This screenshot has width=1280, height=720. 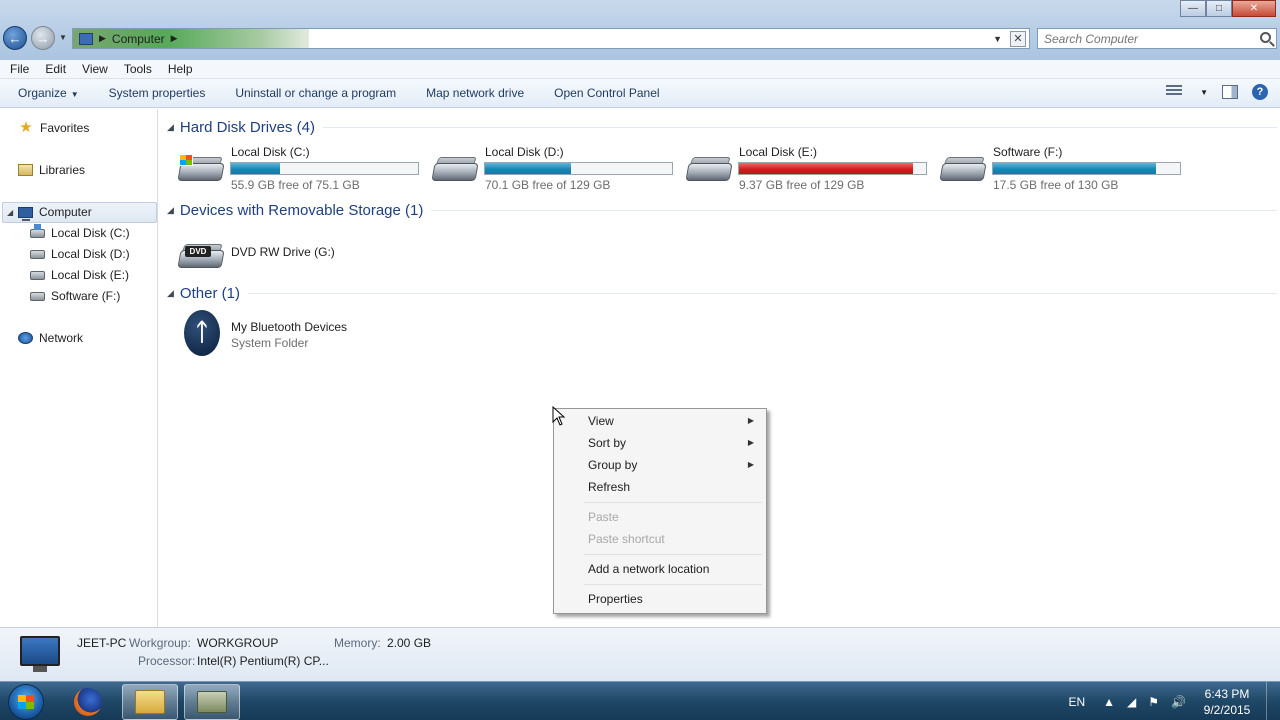 I want to click on taskbar-explorer, so click(x=150, y=702).